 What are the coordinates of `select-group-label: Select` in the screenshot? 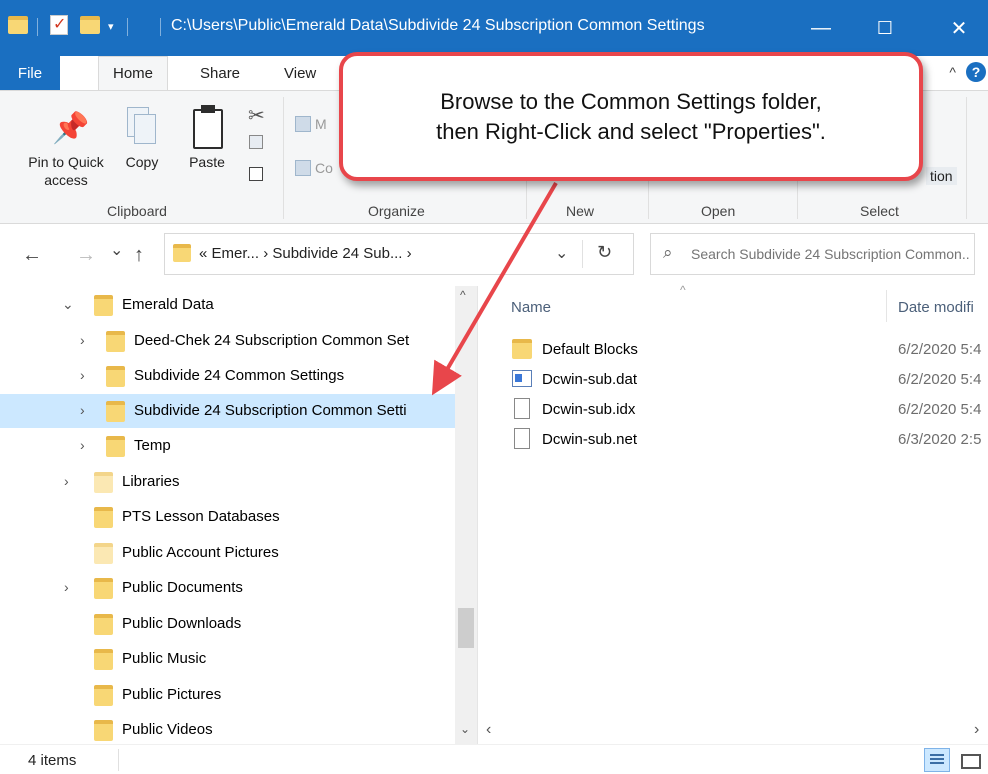 It's located at (879, 211).